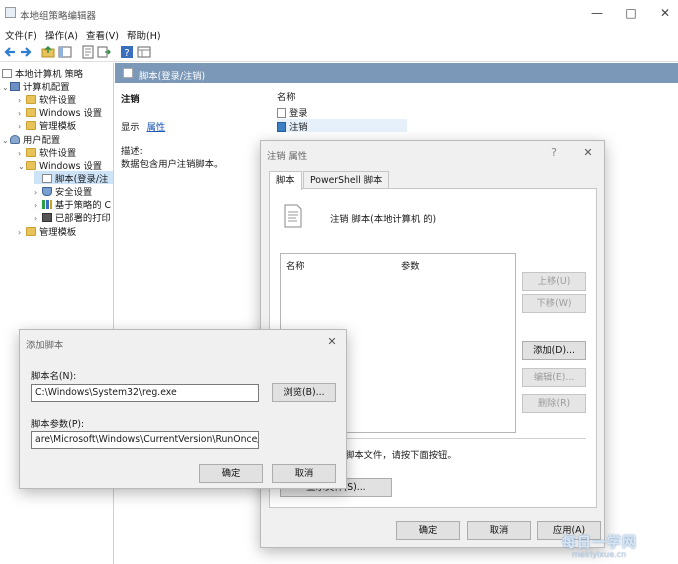 This screenshot has width=678, height=564. Describe the element at coordinates (665, 13) in the screenshot. I see `close-button: ✕` at that location.